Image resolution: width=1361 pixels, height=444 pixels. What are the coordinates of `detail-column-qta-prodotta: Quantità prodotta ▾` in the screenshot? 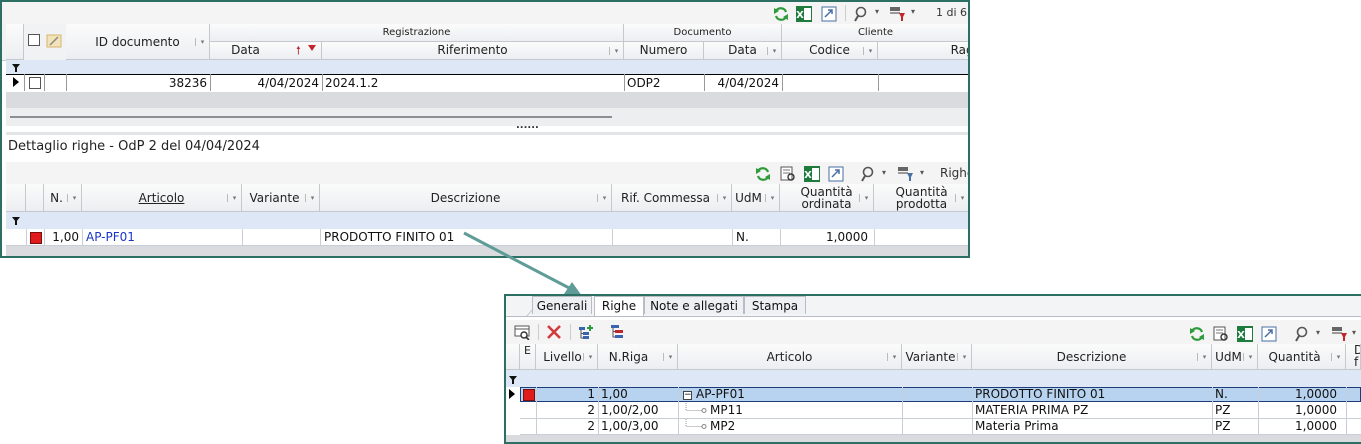 It's located at (921, 198).